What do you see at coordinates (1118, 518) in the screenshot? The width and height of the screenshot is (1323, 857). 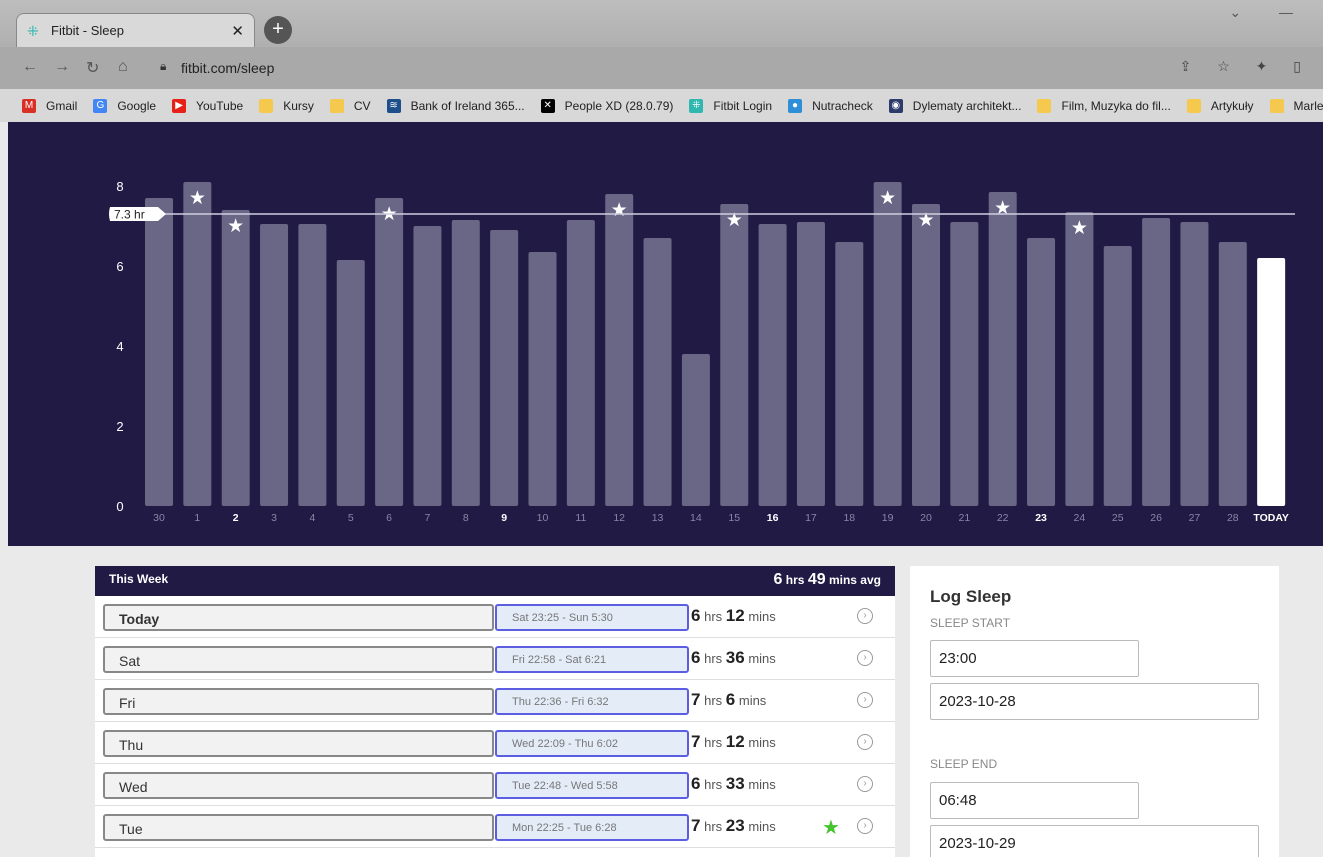 I see `x-tick-label: 25` at bounding box center [1118, 518].